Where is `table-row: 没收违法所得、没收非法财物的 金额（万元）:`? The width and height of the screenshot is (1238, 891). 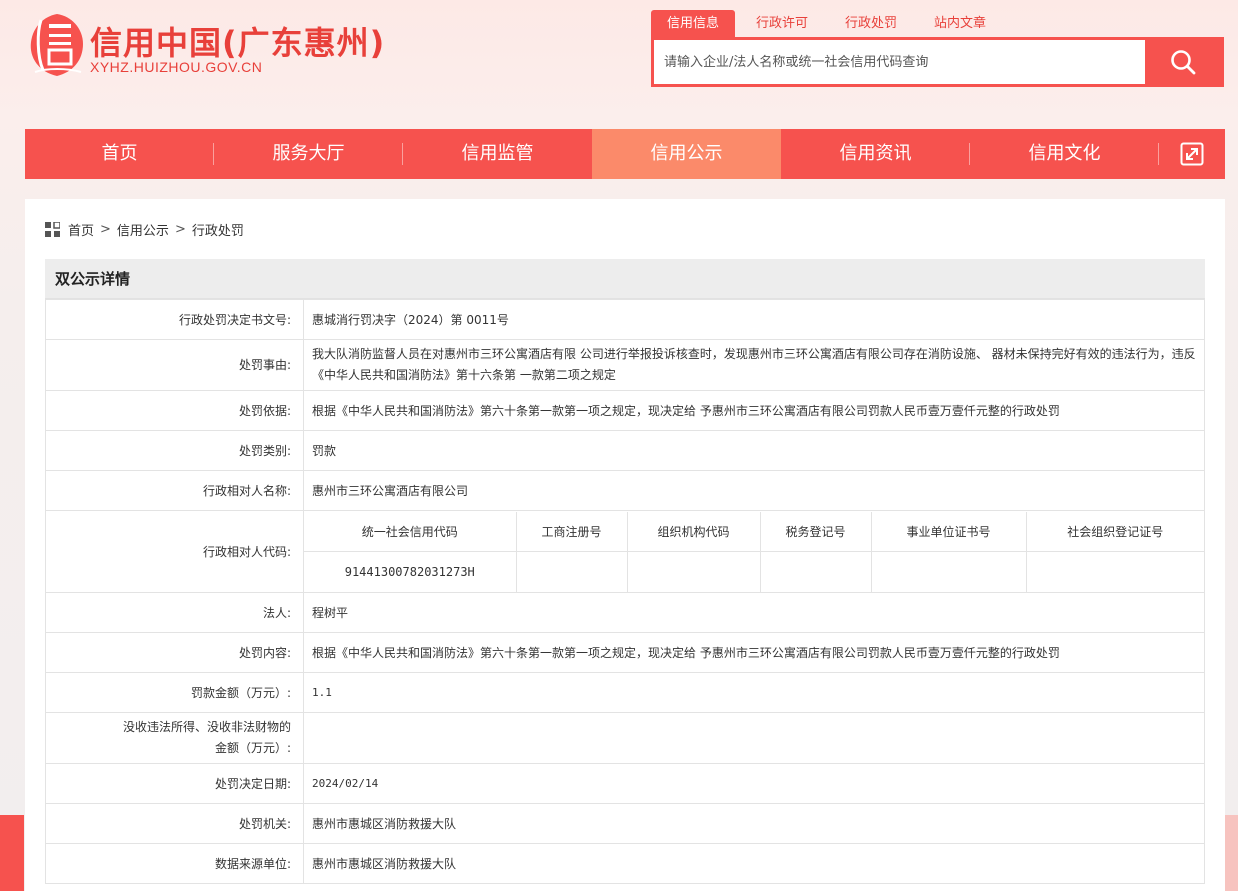 table-row: 没收违法所得、没收非法财物的 金额（万元）: is located at coordinates (625, 738).